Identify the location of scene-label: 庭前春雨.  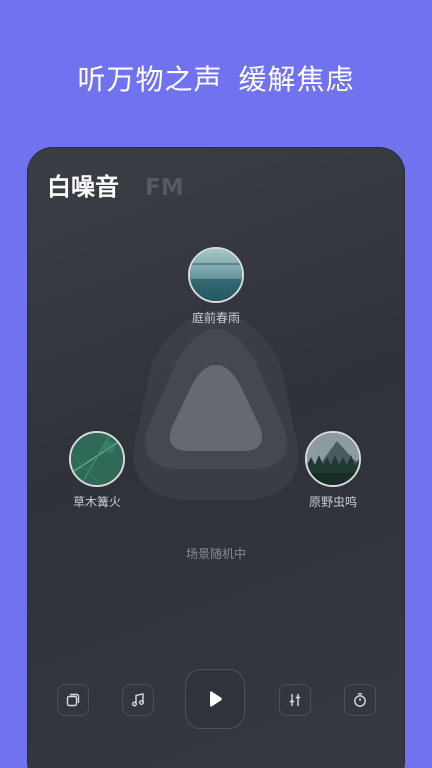
(216, 318).